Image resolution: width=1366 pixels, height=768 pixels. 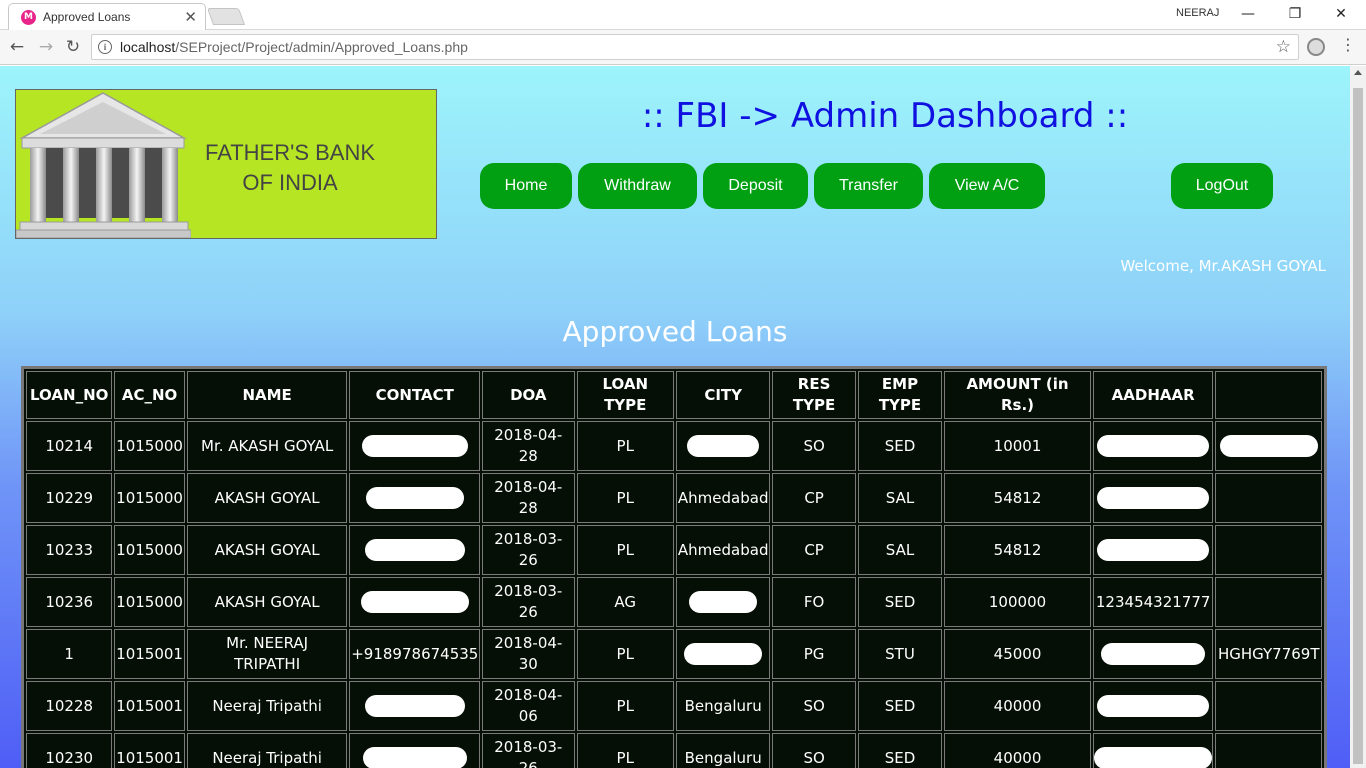 I want to click on deposit-button: Deposit, so click(x=755, y=186).